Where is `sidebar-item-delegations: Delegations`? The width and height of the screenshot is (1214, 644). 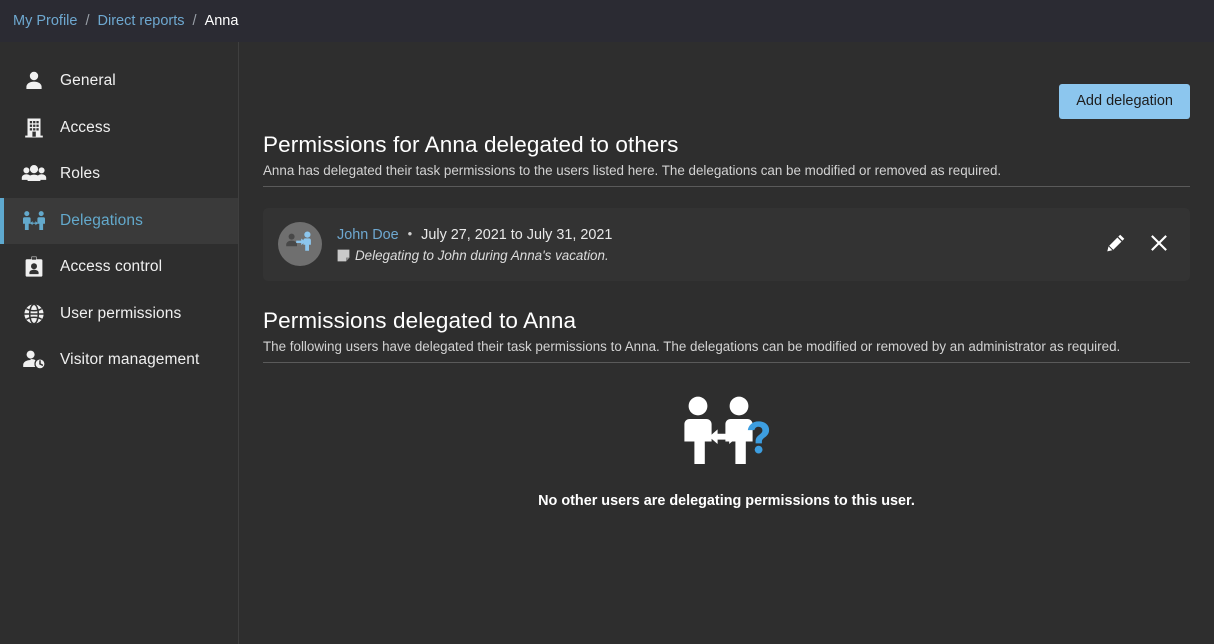
sidebar-item-delegations: Delegations is located at coordinates (119, 220).